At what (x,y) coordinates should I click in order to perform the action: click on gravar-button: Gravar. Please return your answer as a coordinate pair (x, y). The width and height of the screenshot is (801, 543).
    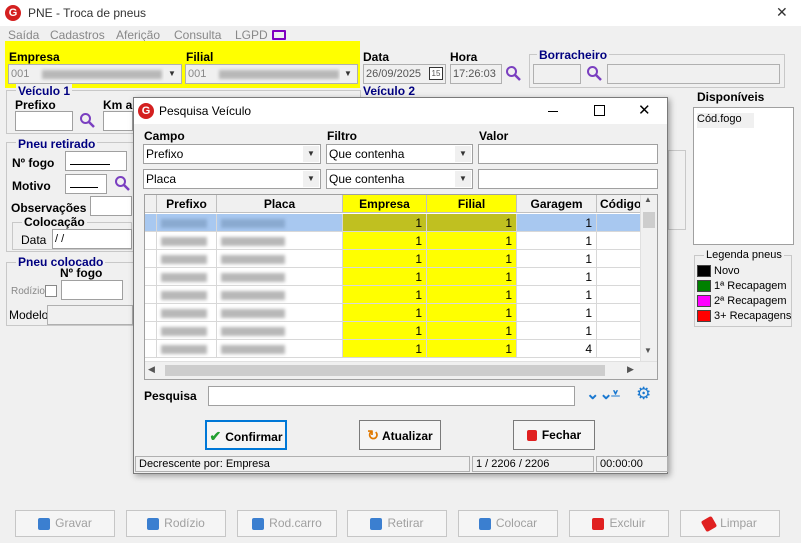
    Looking at the image, I should click on (65, 523).